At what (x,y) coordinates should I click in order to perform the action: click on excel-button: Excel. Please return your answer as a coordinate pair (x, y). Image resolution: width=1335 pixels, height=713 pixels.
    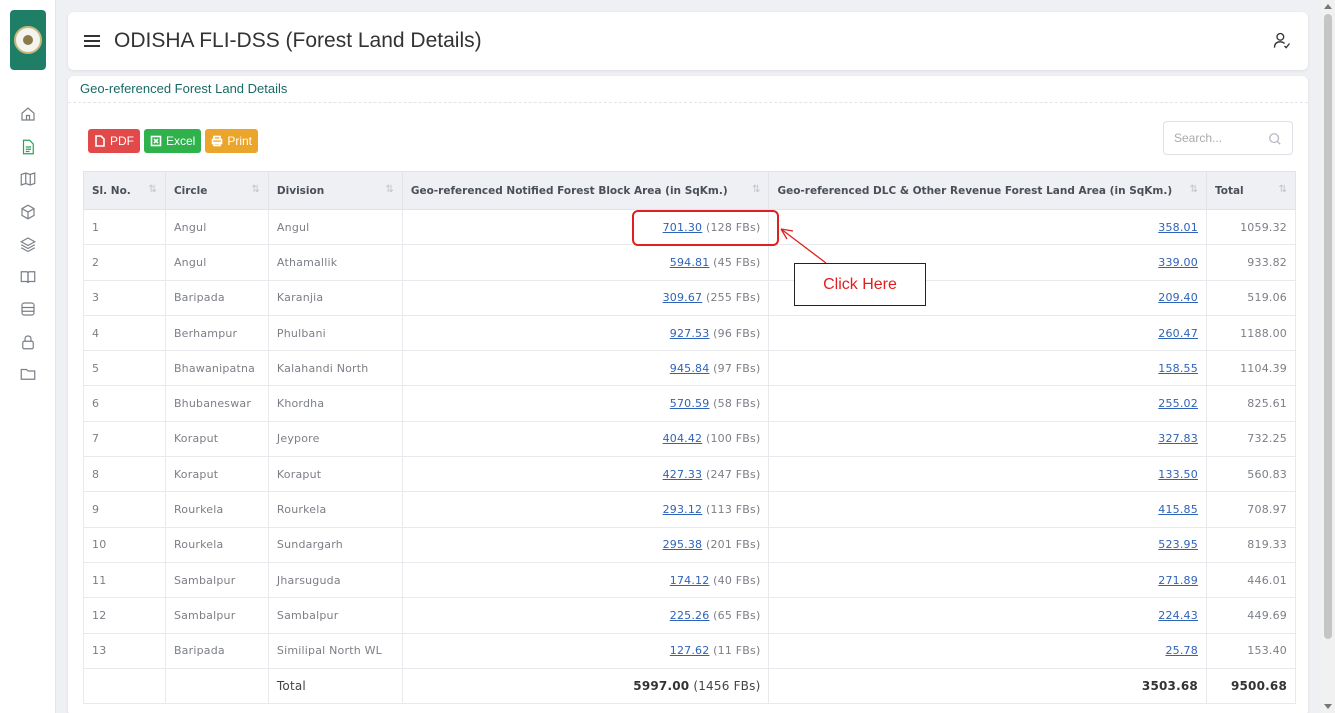
    Looking at the image, I should click on (173, 141).